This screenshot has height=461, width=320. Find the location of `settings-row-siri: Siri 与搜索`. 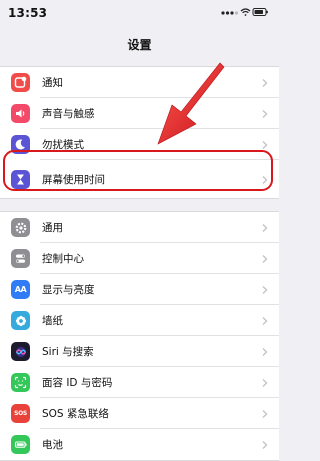

settings-row-siri: Siri 与搜索 is located at coordinates (139, 351).